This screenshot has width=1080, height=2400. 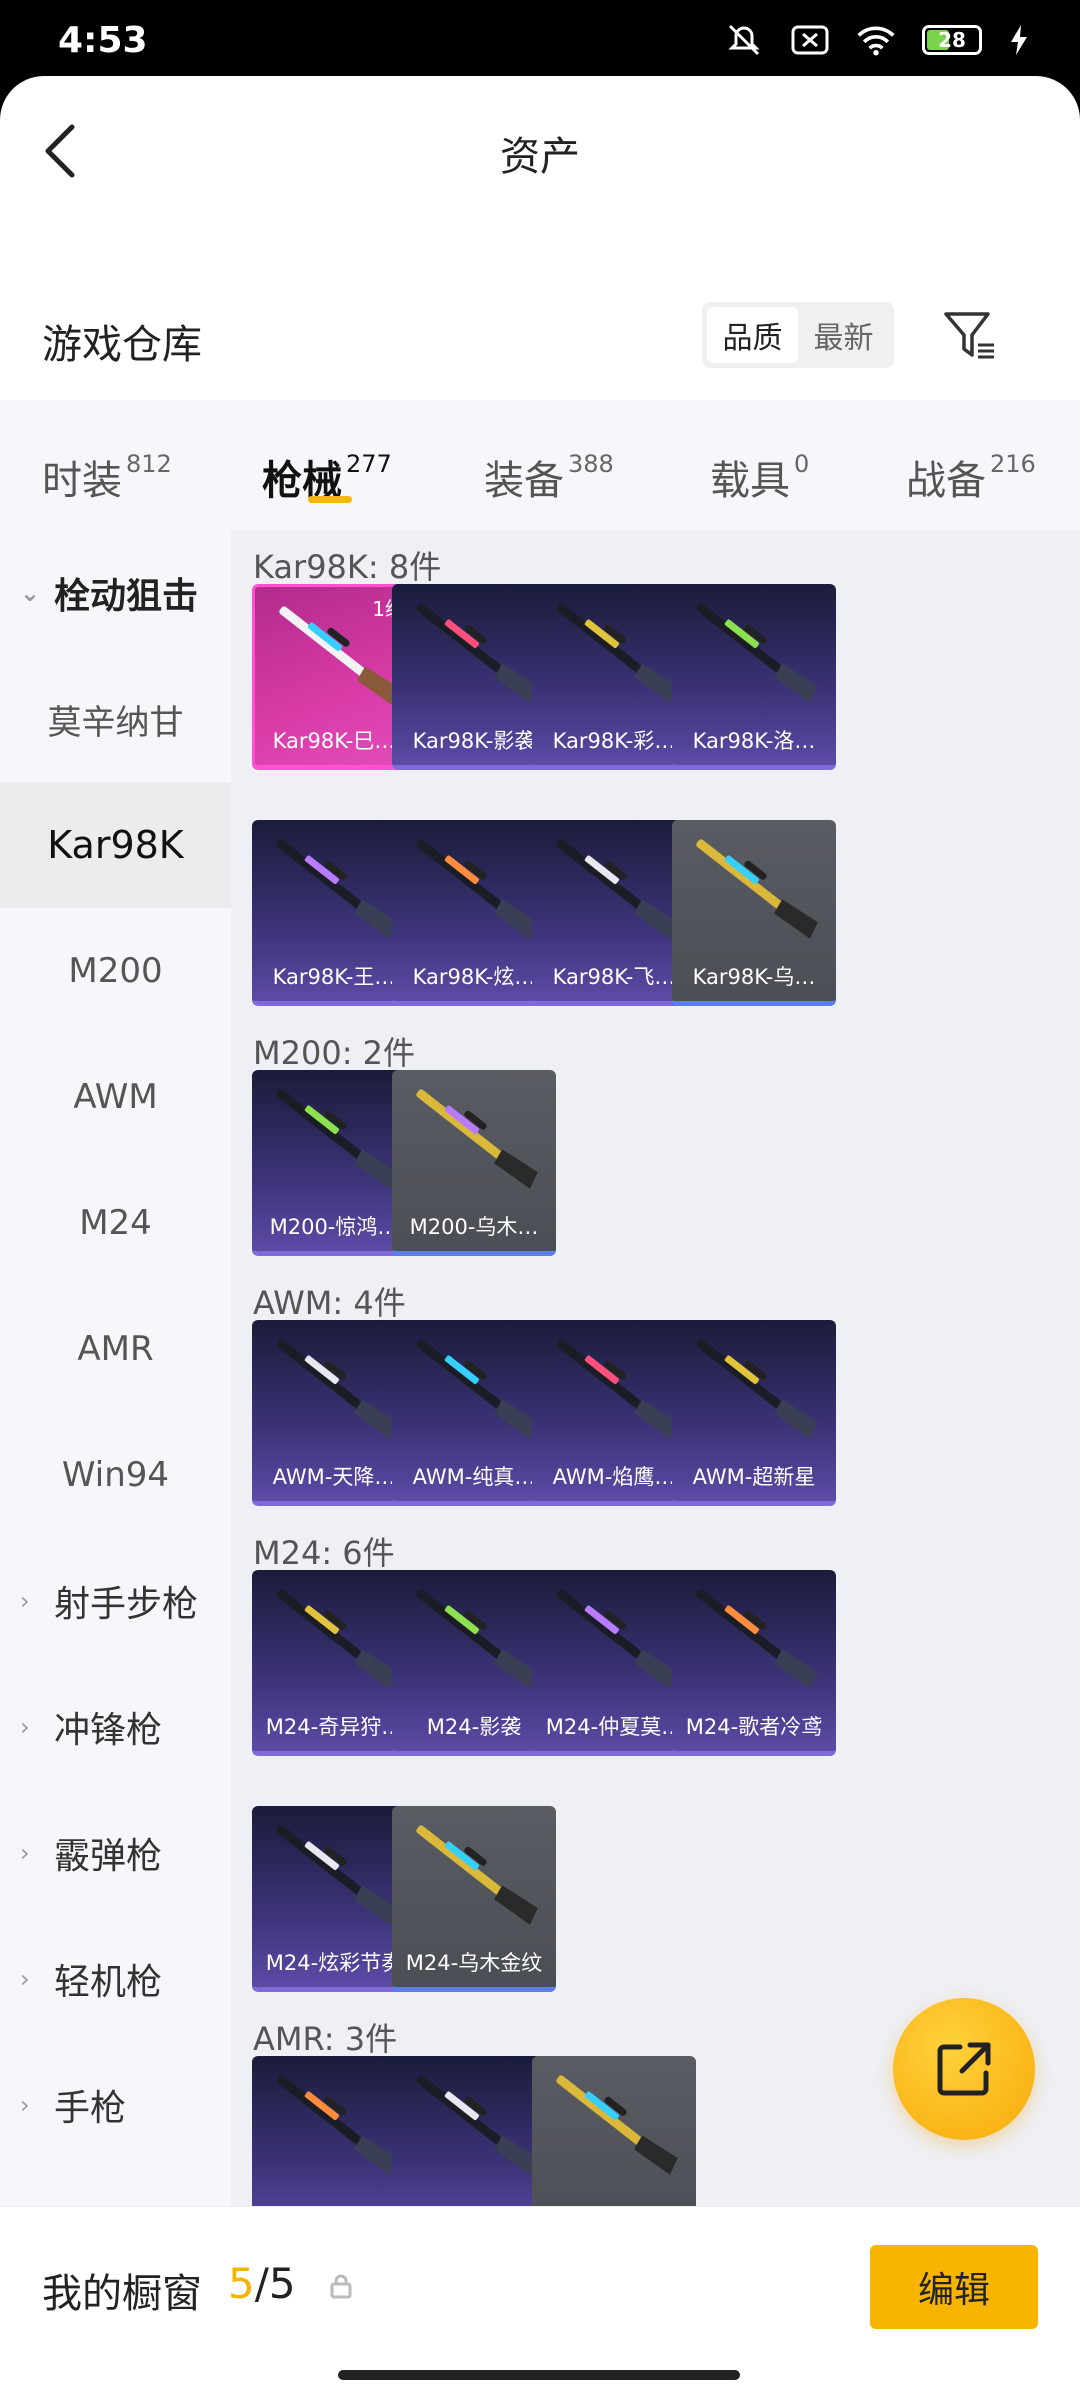 I want to click on tab-count: 216, so click(x=1013, y=464).